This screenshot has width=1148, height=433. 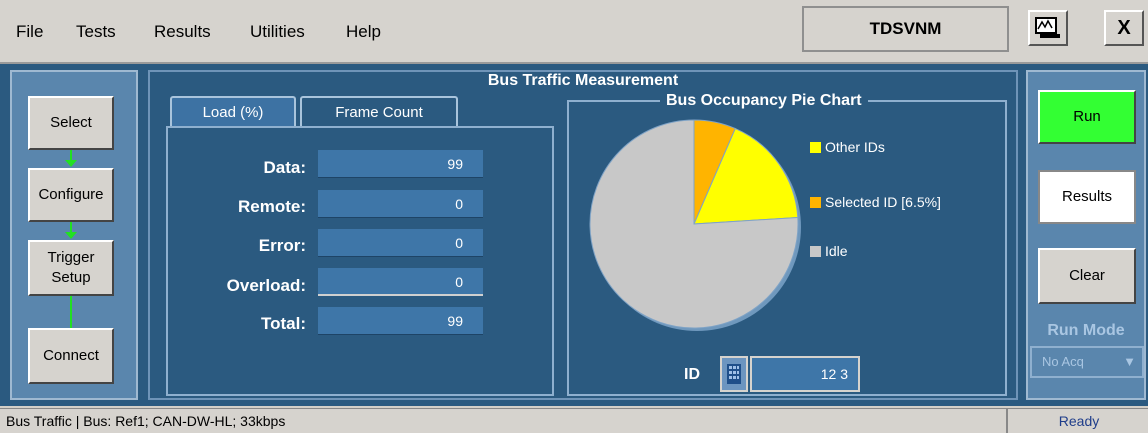 I want to click on legend-swatch-gray, so click(x=815, y=251).